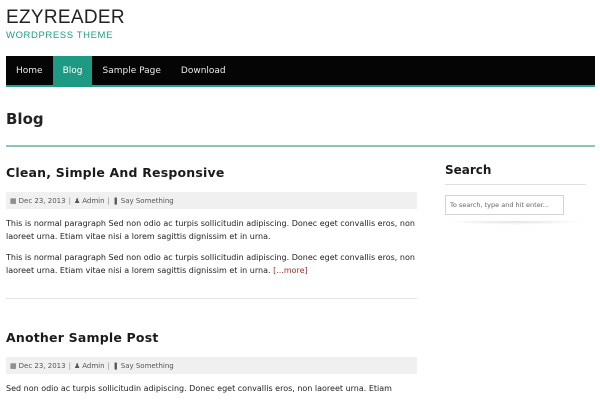 The height and width of the screenshot is (402, 600). Describe the element at coordinates (520, 194) in the screenshot. I see `sidebar: Search` at that location.